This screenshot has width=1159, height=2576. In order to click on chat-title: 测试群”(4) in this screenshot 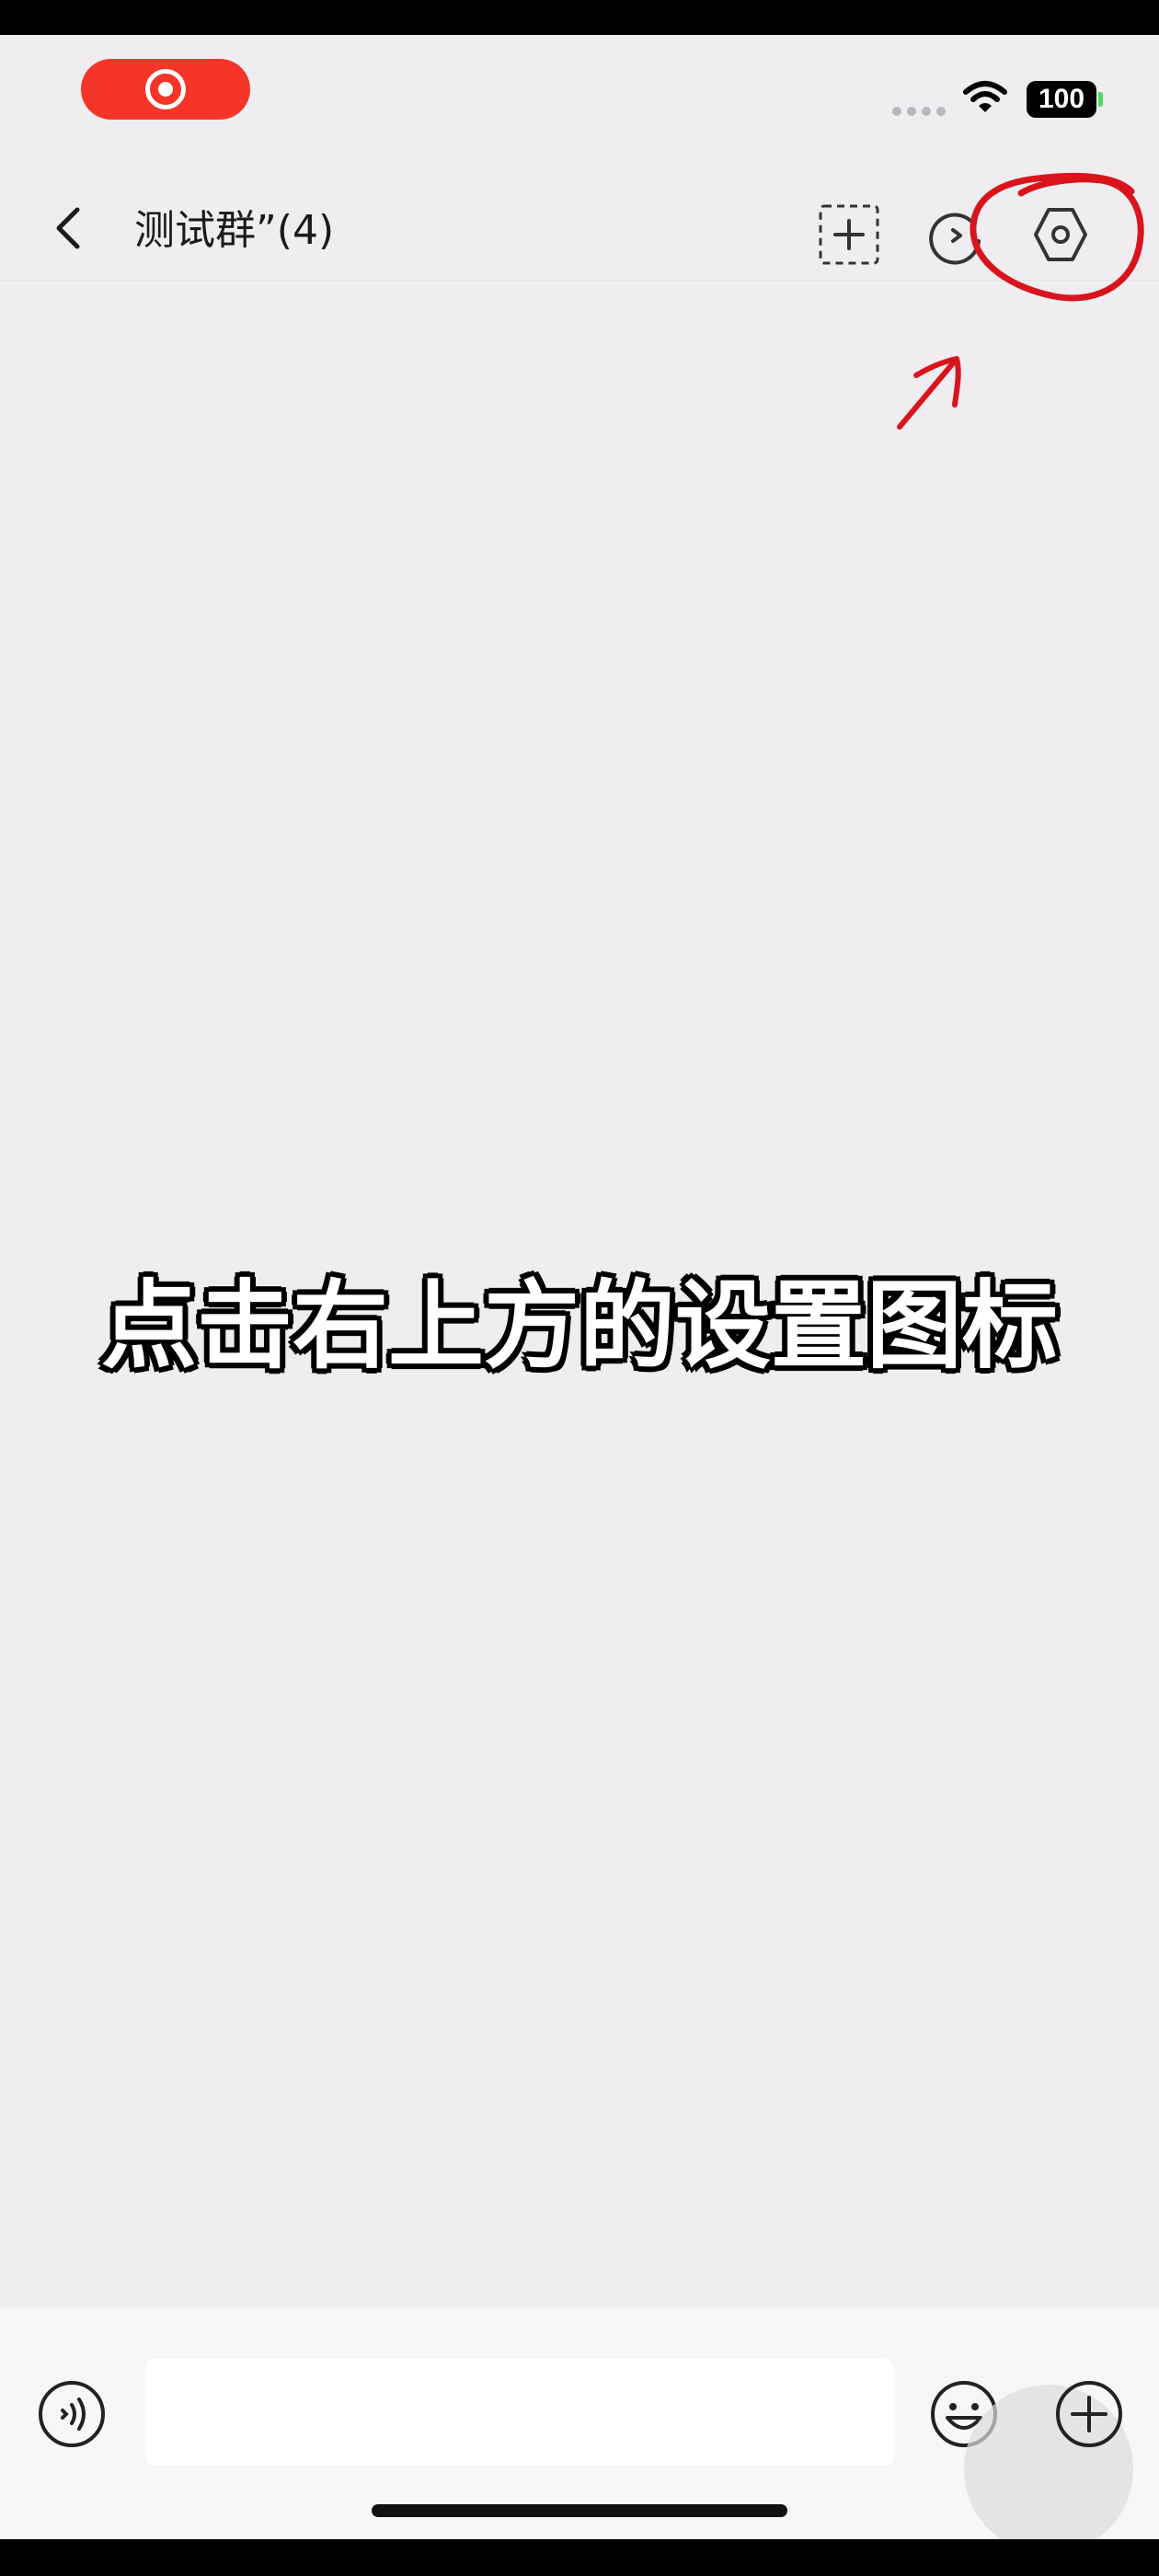, I will do `click(234, 230)`.